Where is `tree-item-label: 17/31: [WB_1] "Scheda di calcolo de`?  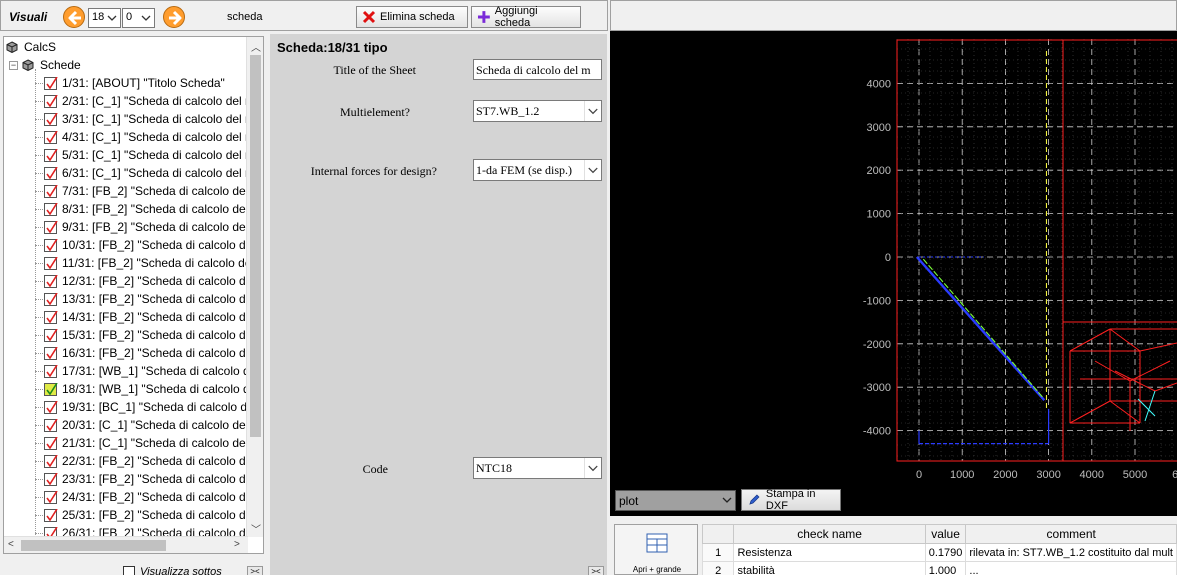 tree-item-label: 17/31: [WB_1] "Scheda di calcolo de is located at coordinates (159, 371).